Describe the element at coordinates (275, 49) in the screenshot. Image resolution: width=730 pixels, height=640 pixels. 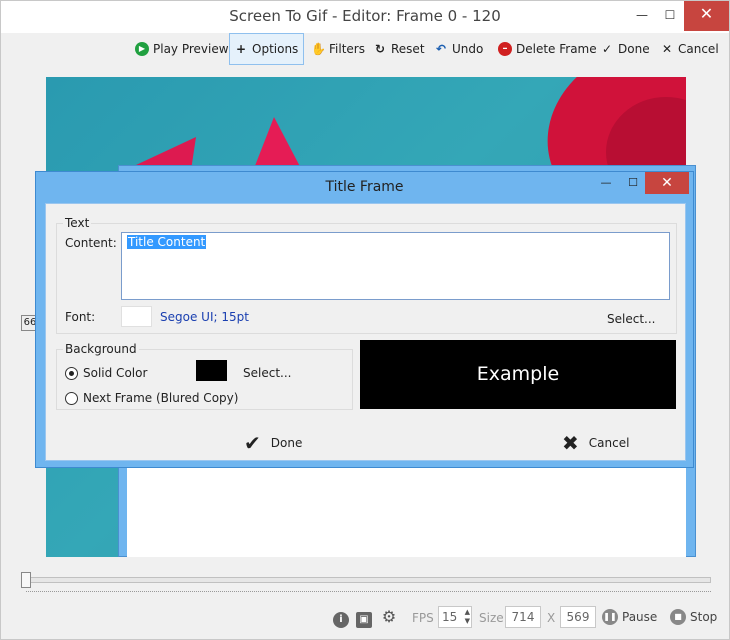
I see `options-label: Options` at that location.